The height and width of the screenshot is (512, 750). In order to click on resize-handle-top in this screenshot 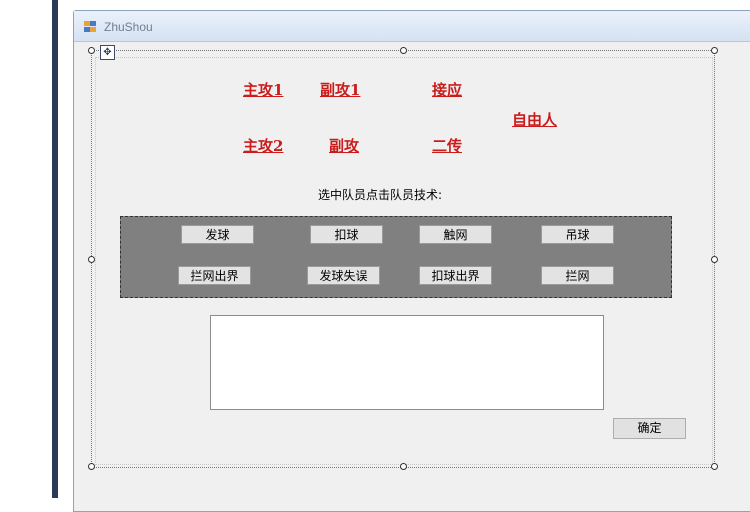, I will do `click(403, 50)`.